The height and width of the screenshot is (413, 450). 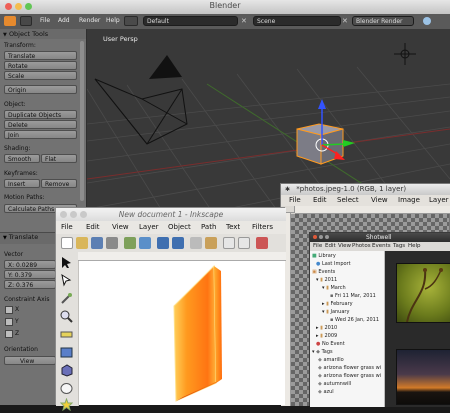 I want to click on print-icon, so click(x=112, y=243).